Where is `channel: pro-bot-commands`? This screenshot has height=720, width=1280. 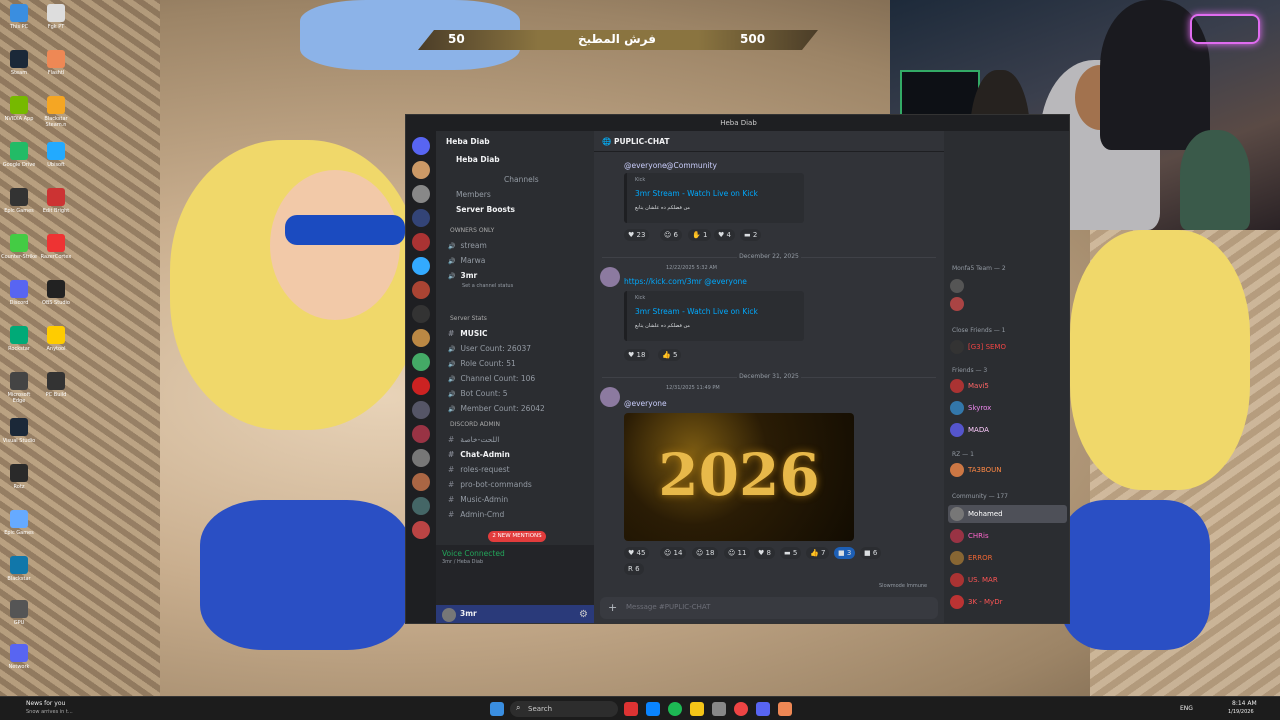
channel: pro-bot-commands is located at coordinates (489, 484).